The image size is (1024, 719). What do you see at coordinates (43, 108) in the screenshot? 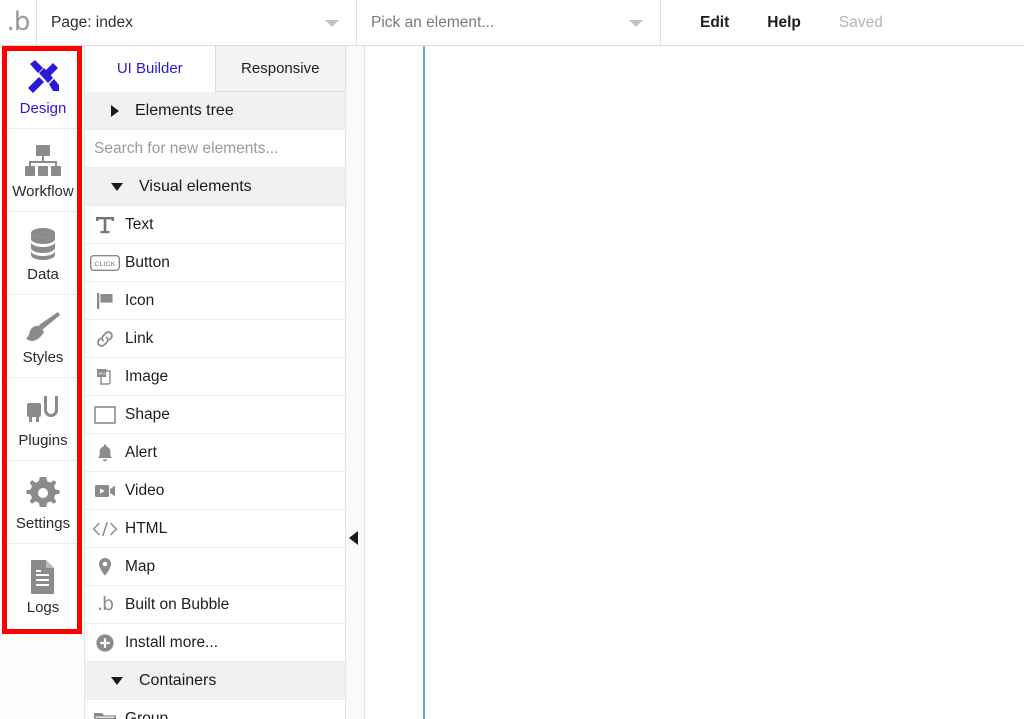
I see `sidebar-item-label: Design` at bounding box center [43, 108].